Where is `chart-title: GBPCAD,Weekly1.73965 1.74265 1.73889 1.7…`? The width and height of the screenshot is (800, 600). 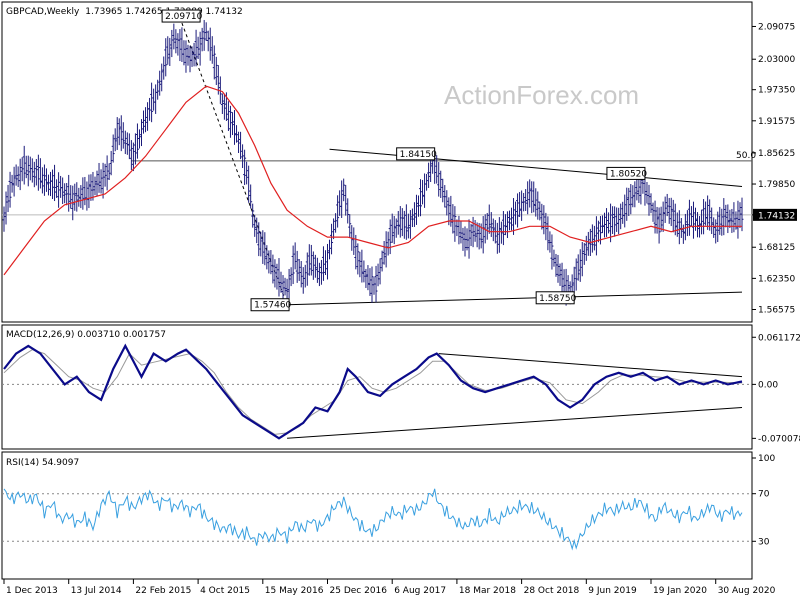
chart-title: GBPCAD,Weekly1.73965 1.74265 1.73889 1.7… is located at coordinates (124, 12).